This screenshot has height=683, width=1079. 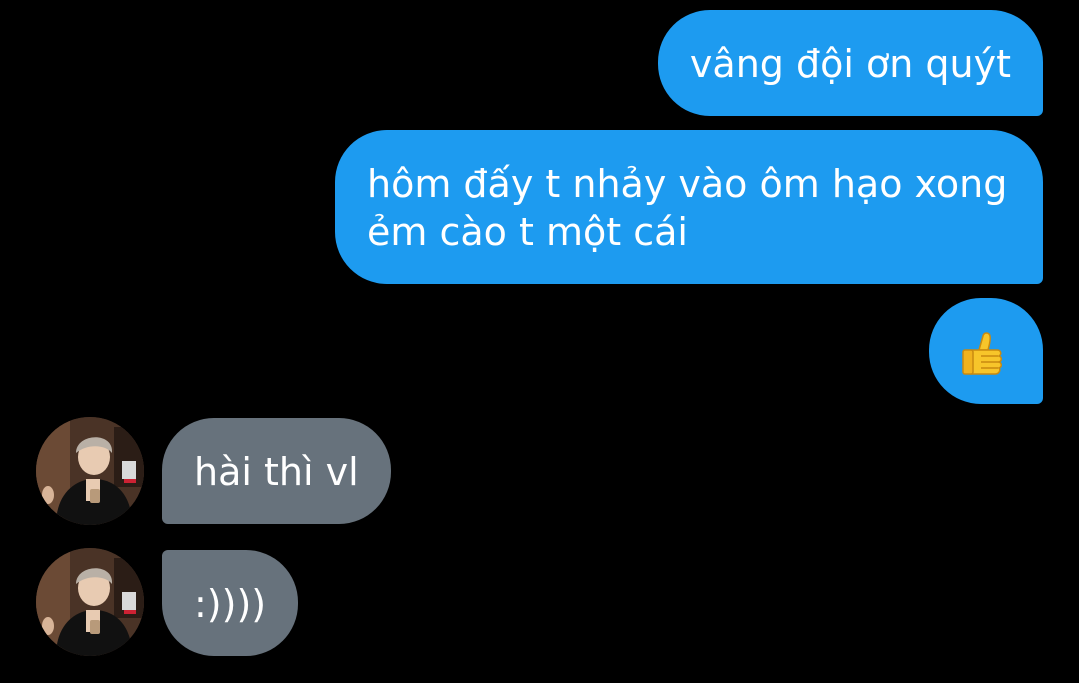 I want to click on incoming-message: hài thì vl, so click(x=276, y=471).